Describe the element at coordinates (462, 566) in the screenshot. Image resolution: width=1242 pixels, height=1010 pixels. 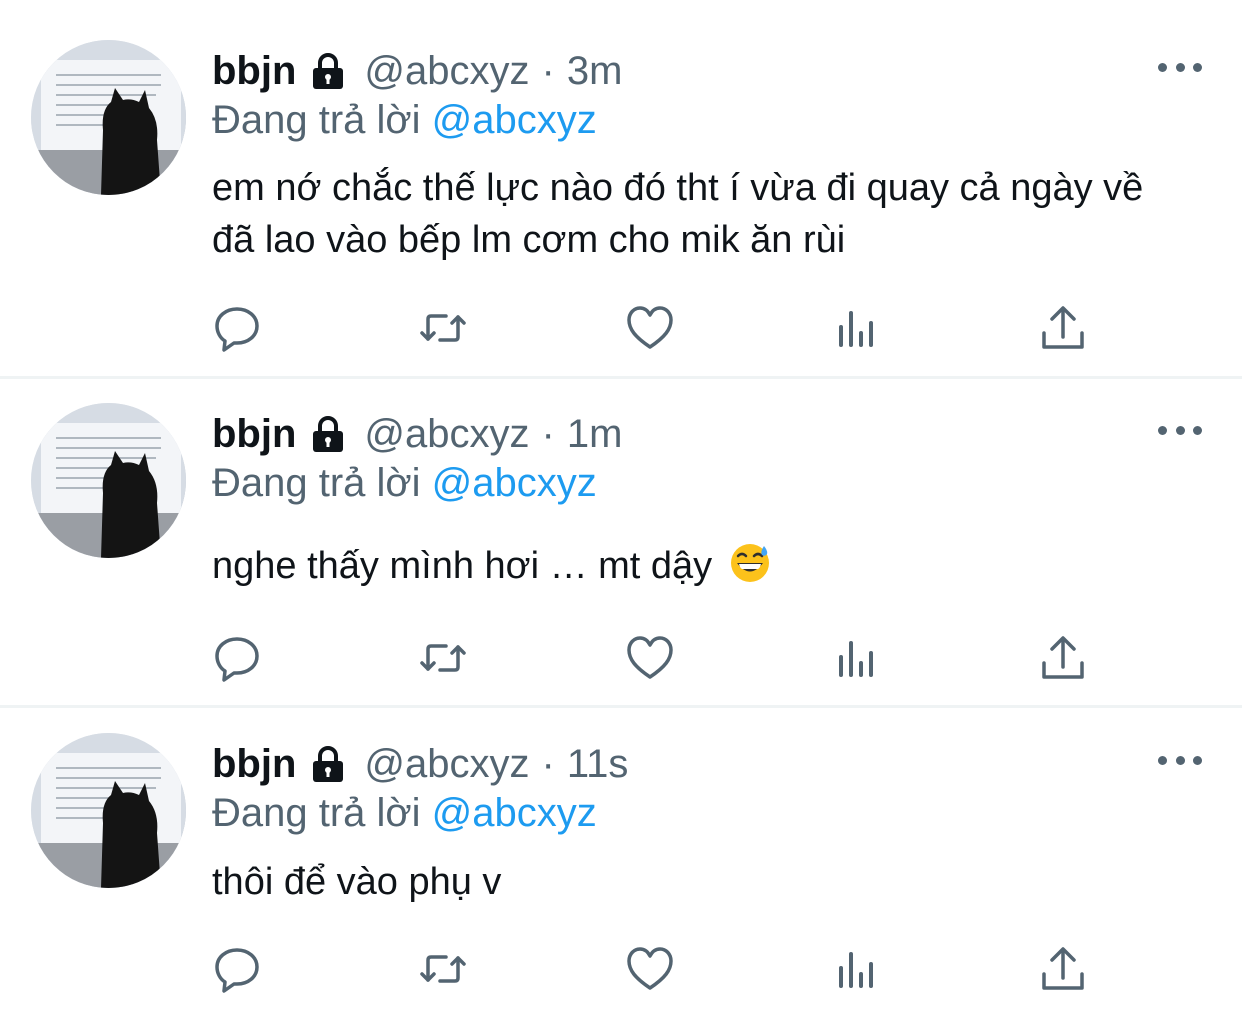
I see `tweet-text-content: nghe thấy mình hơi … mt dậy` at that location.